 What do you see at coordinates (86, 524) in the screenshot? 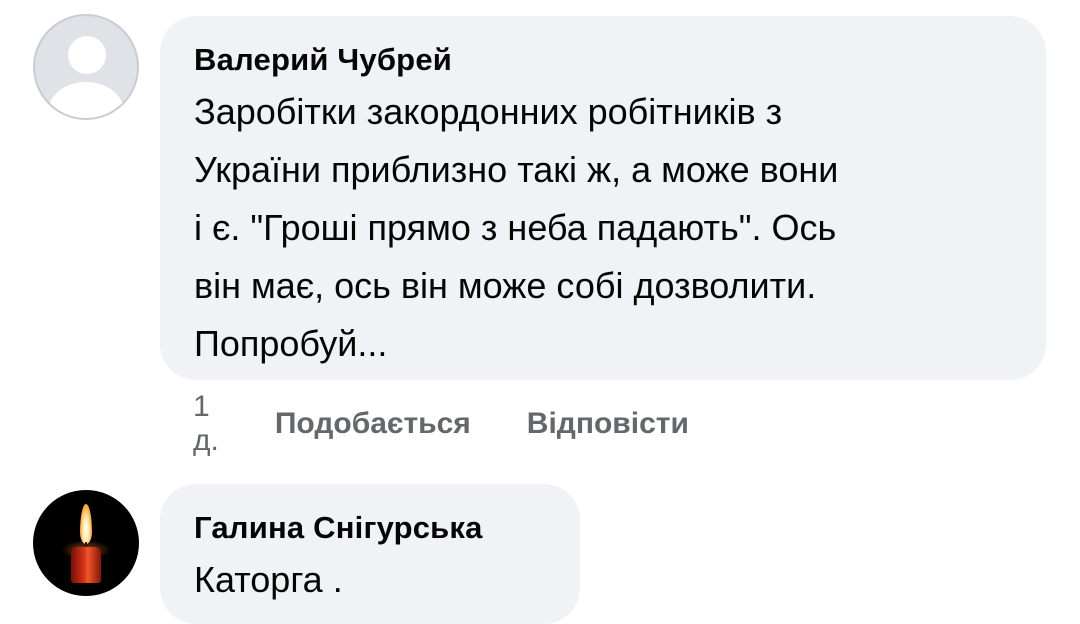
I see `candle-flame-icon` at bounding box center [86, 524].